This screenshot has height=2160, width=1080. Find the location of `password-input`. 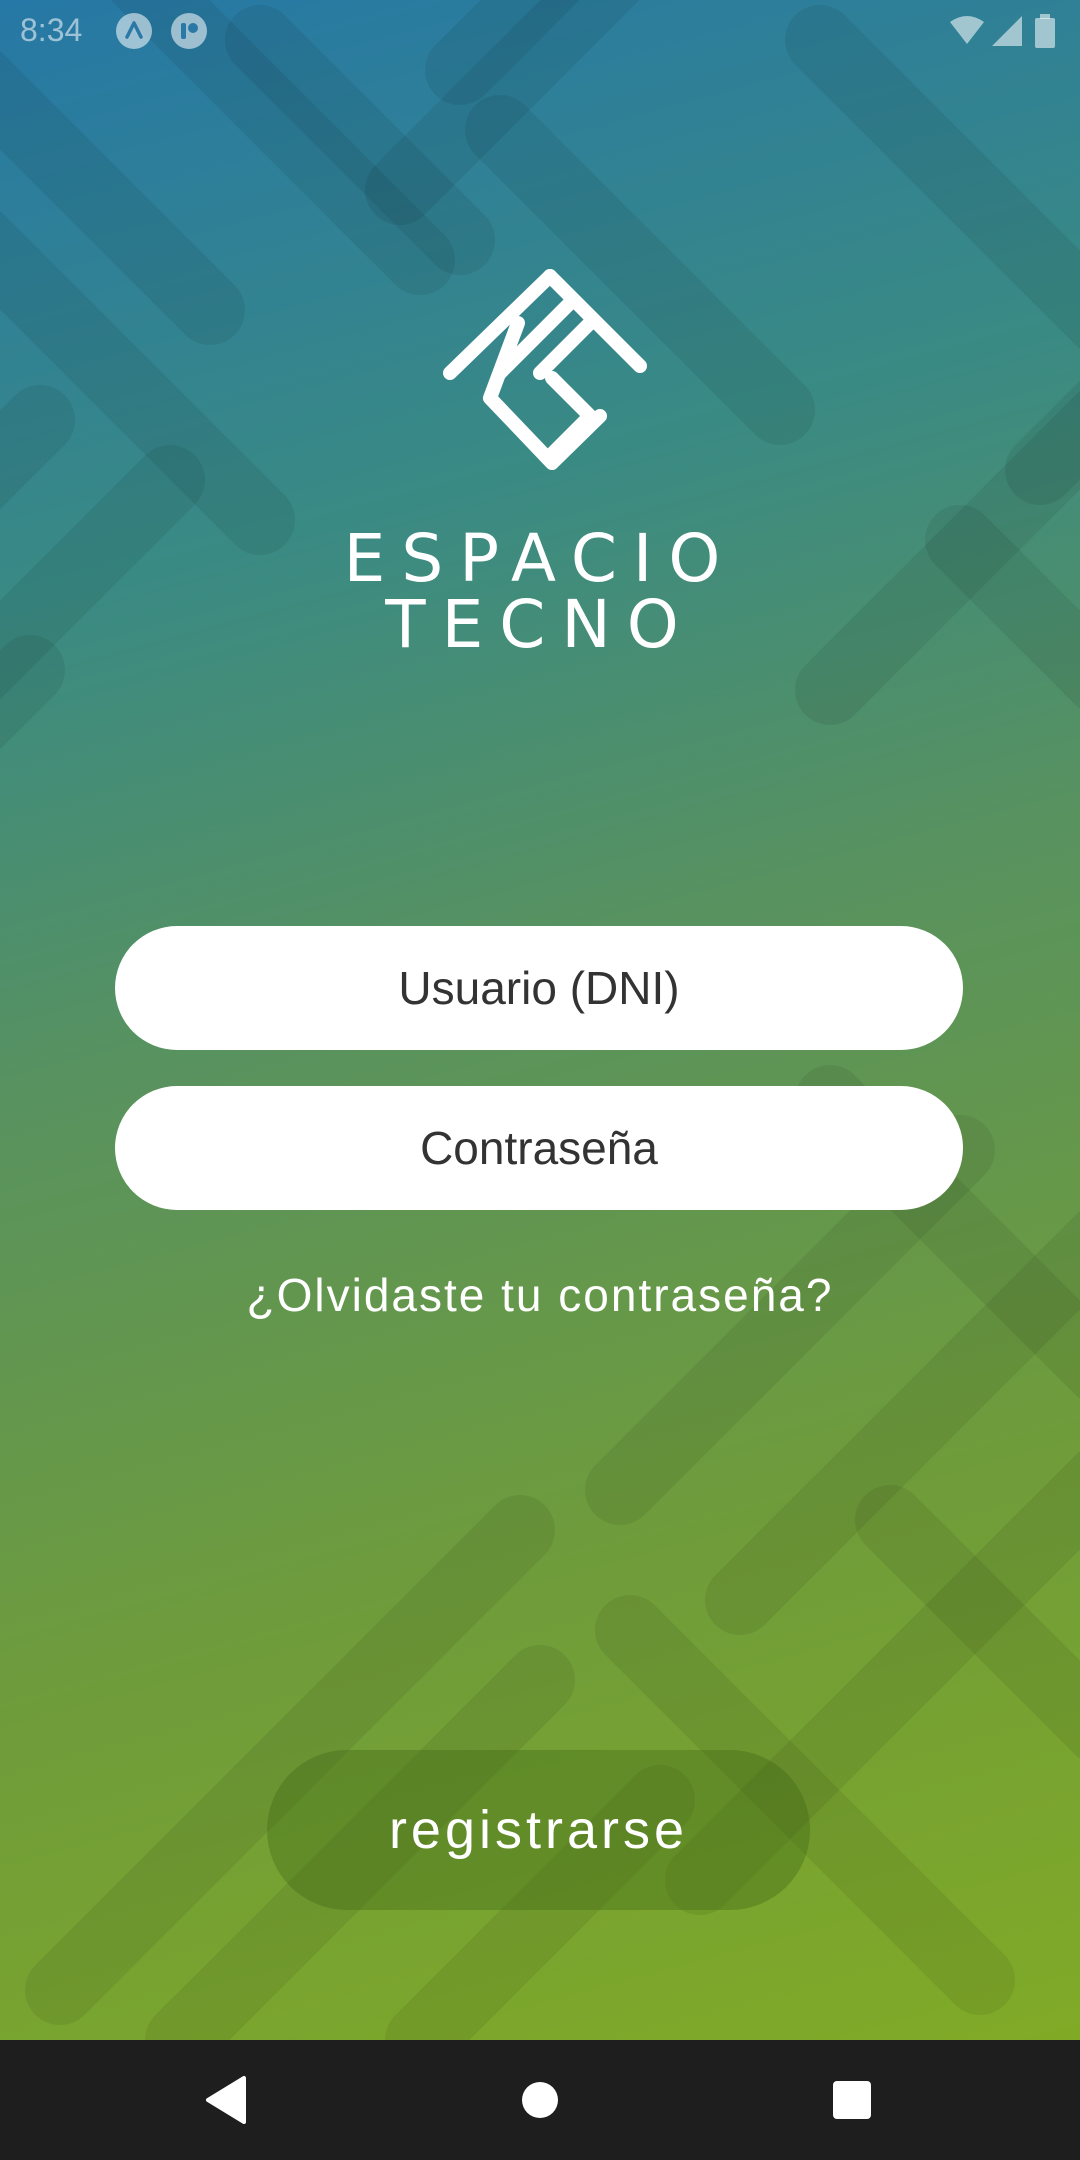

password-input is located at coordinates (539, 1148).